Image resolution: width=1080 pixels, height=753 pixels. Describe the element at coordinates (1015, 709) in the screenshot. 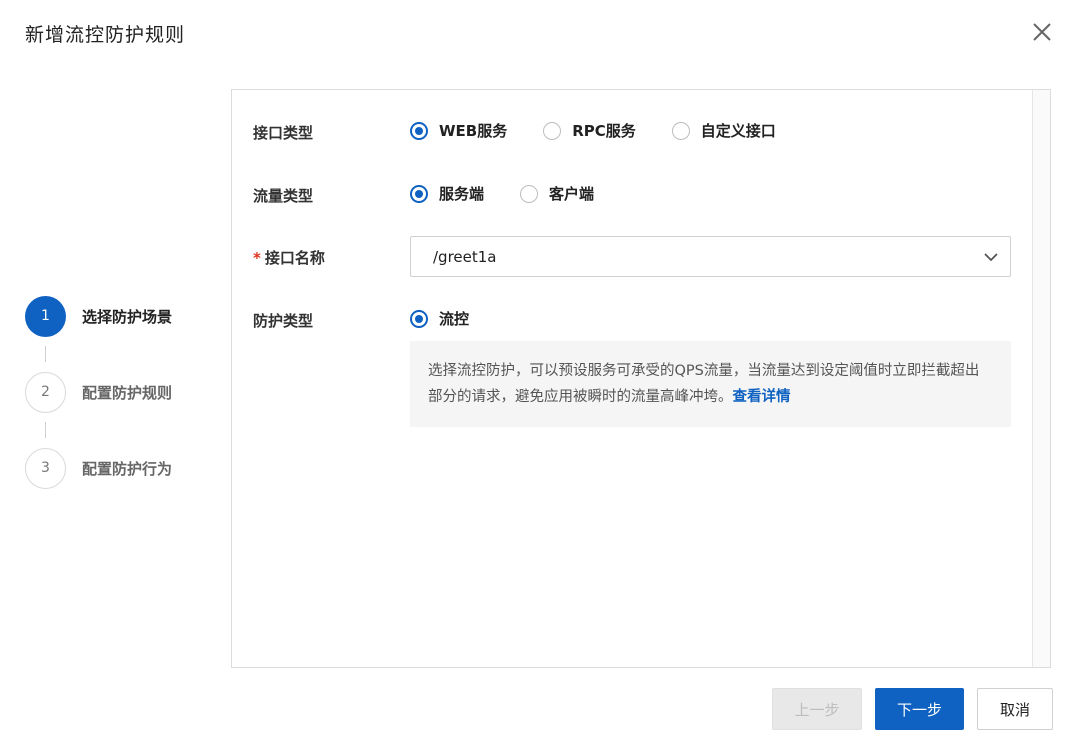

I see `cancel-button: 取消` at that location.